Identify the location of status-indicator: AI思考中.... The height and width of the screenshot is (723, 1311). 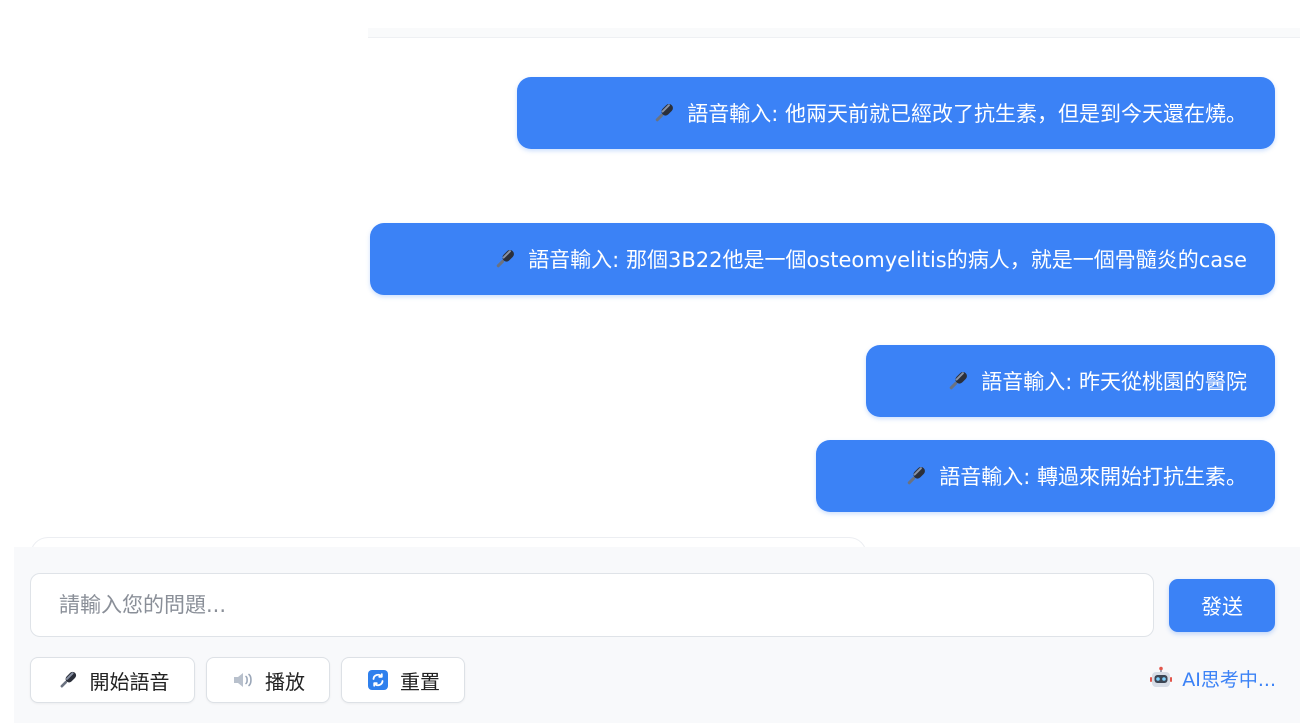
(1212, 678).